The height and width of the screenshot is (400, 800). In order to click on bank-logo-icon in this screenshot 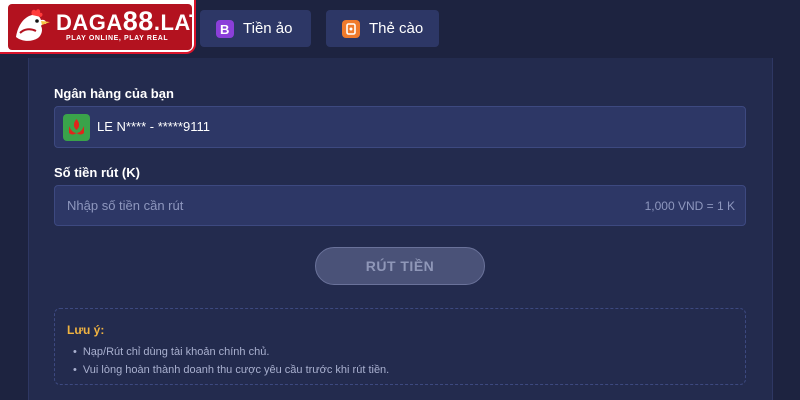, I will do `click(76, 127)`.